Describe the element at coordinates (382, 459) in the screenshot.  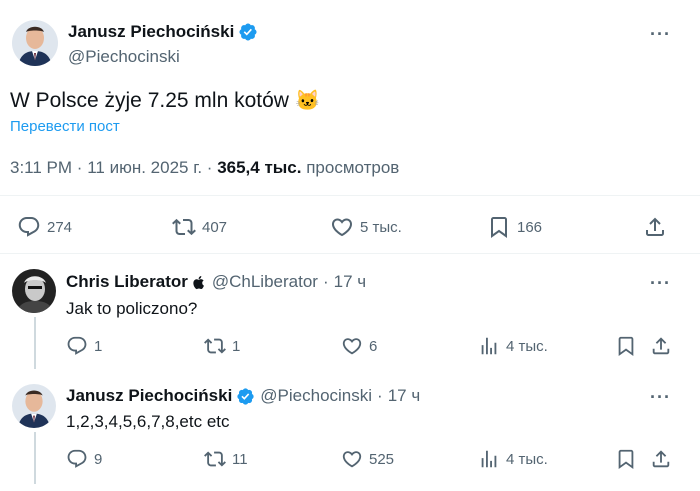
I see `like-count: 525` at that location.